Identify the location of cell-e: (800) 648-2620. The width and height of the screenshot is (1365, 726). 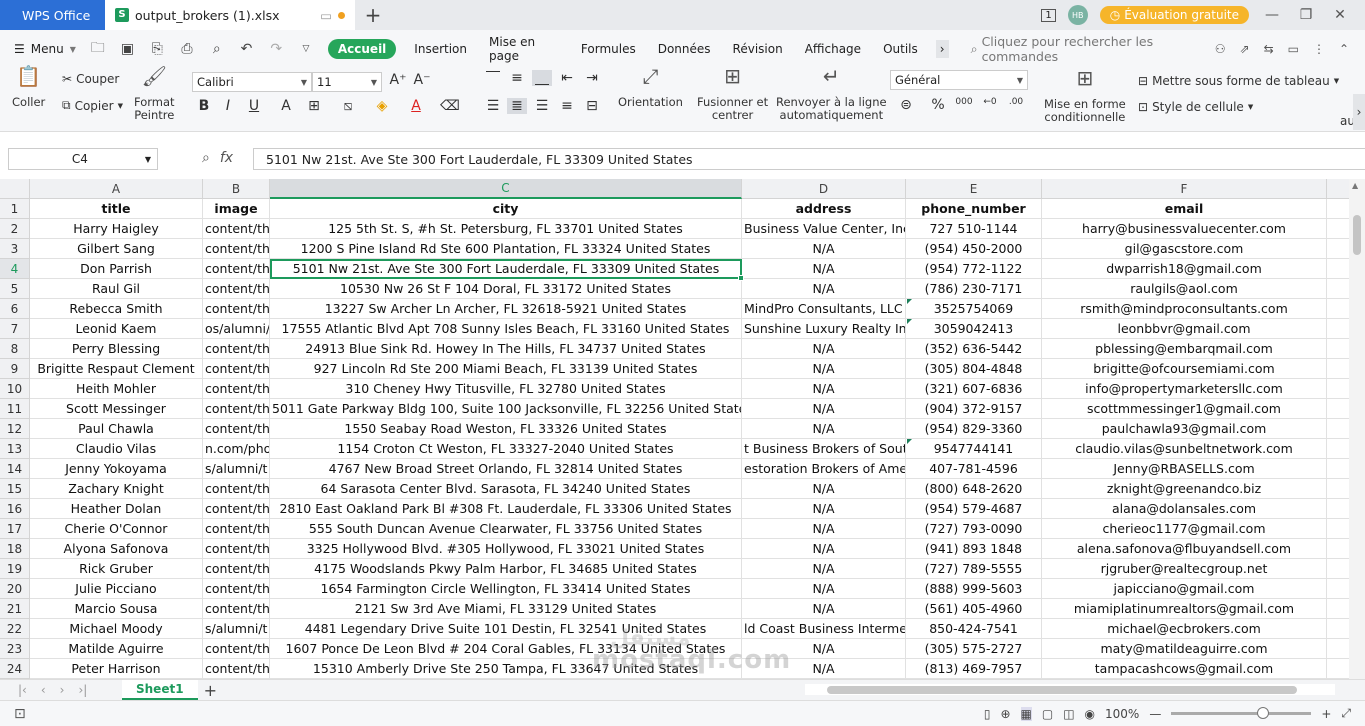
(974, 489).